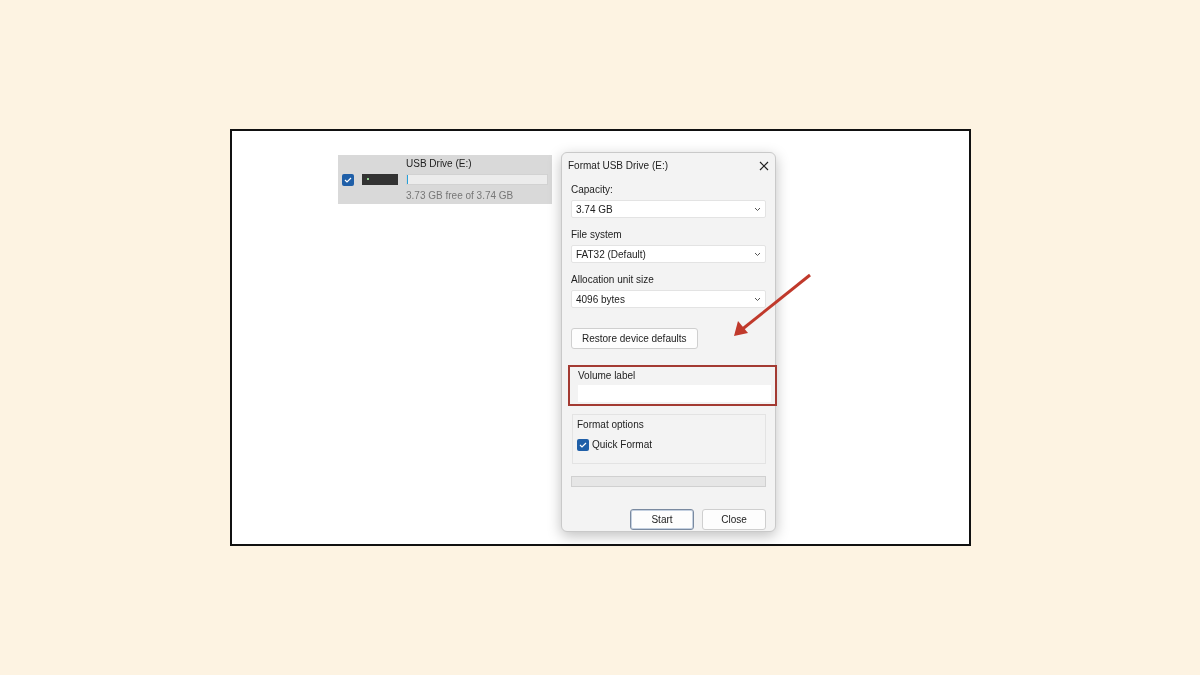 The width and height of the screenshot is (1200, 675). Describe the element at coordinates (613, 280) in the screenshot. I see `field-label: Allocation unit size` at that location.